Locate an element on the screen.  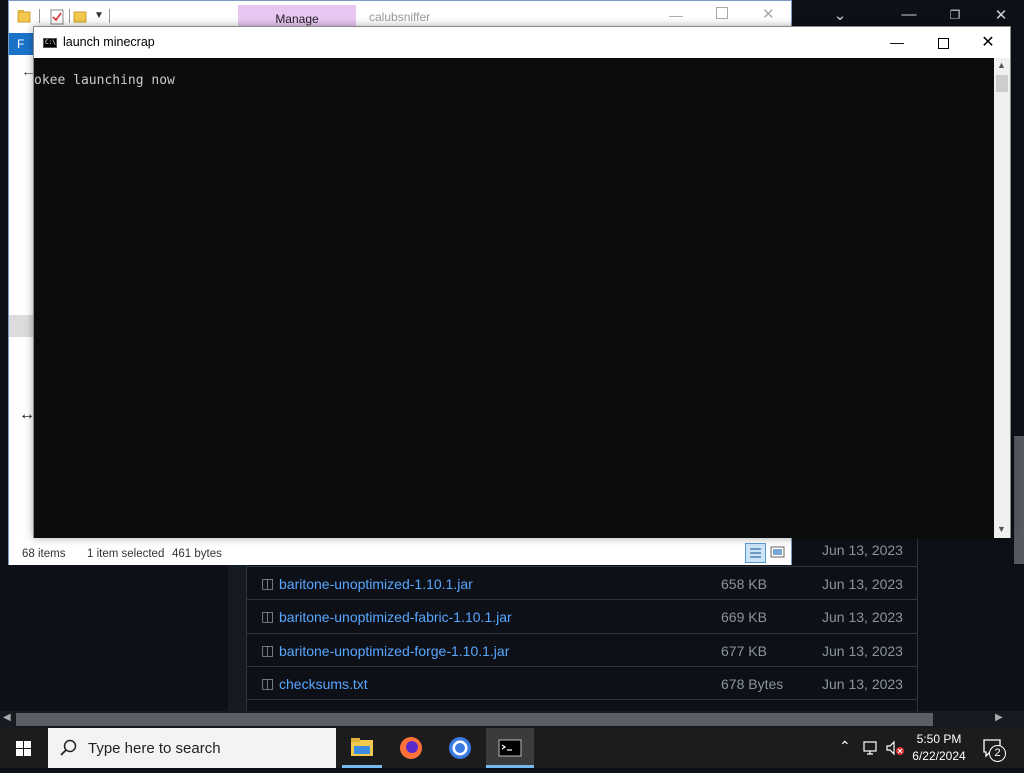
explorer-folder-title: calubsniffer is located at coordinates (400, 17).